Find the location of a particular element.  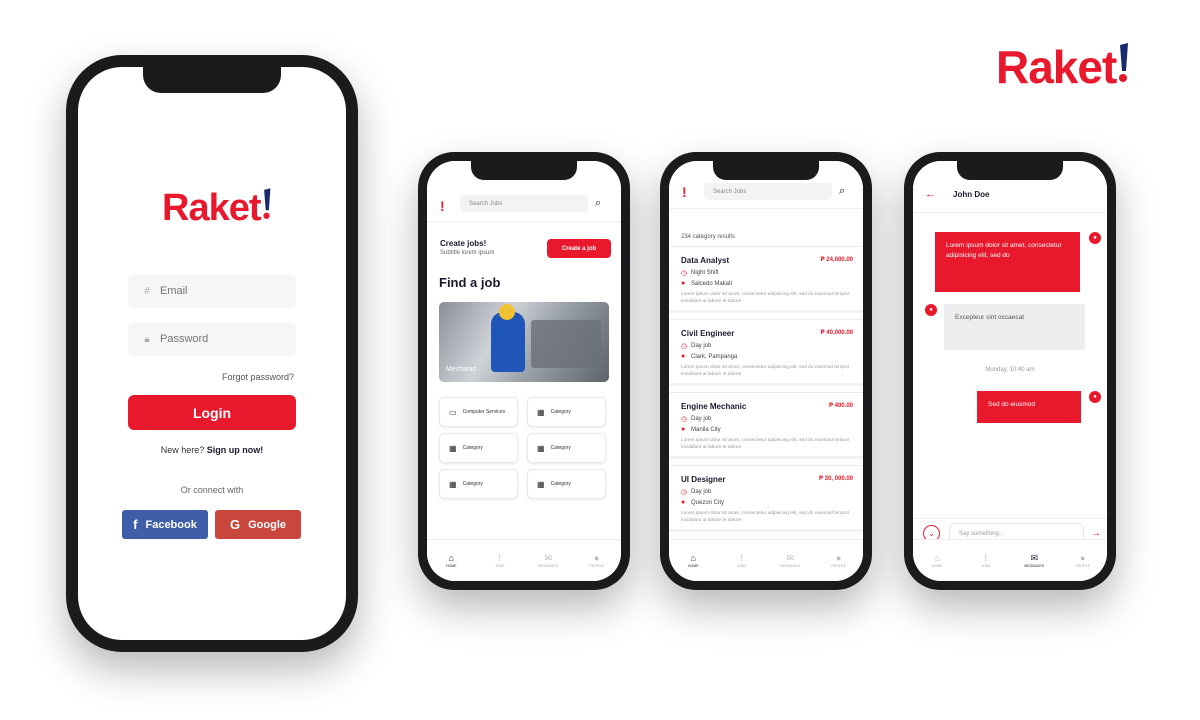

google-icon: G is located at coordinates (235, 524).